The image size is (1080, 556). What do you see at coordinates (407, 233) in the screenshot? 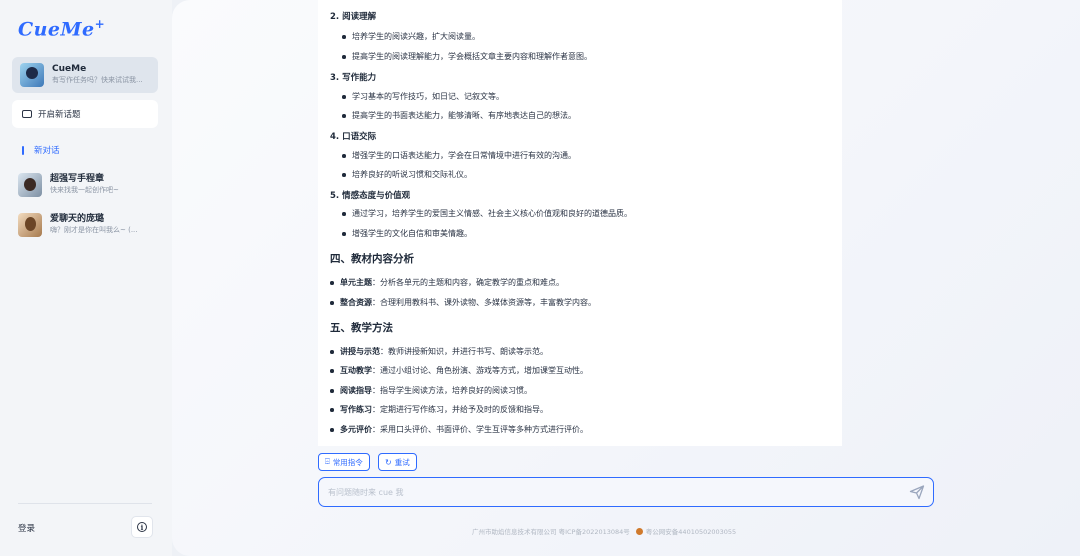
I see `list-item: 增强学生的文化自信和审美情趣。` at bounding box center [407, 233].